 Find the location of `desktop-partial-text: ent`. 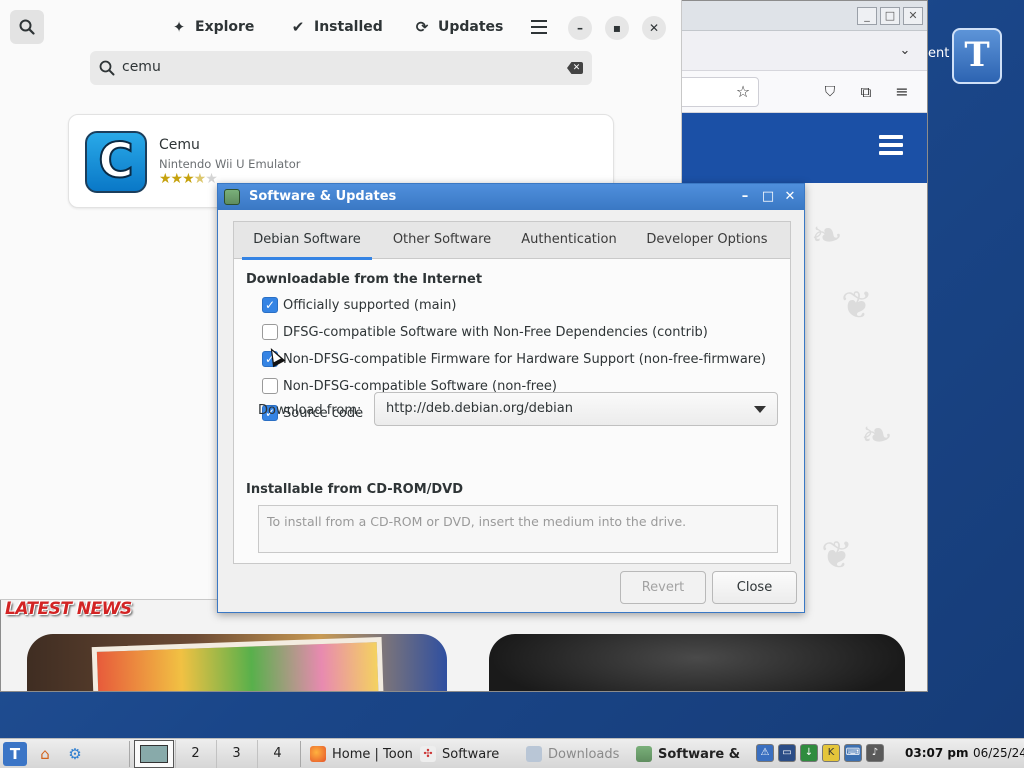

desktop-partial-text: ent is located at coordinates (939, 53).